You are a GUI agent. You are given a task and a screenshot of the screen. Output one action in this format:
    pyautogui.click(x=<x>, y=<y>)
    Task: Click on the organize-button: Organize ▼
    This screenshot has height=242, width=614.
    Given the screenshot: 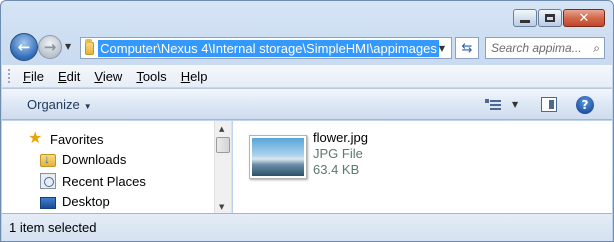 What is the action you would take?
    pyautogui.click(x=59, y=104)
    